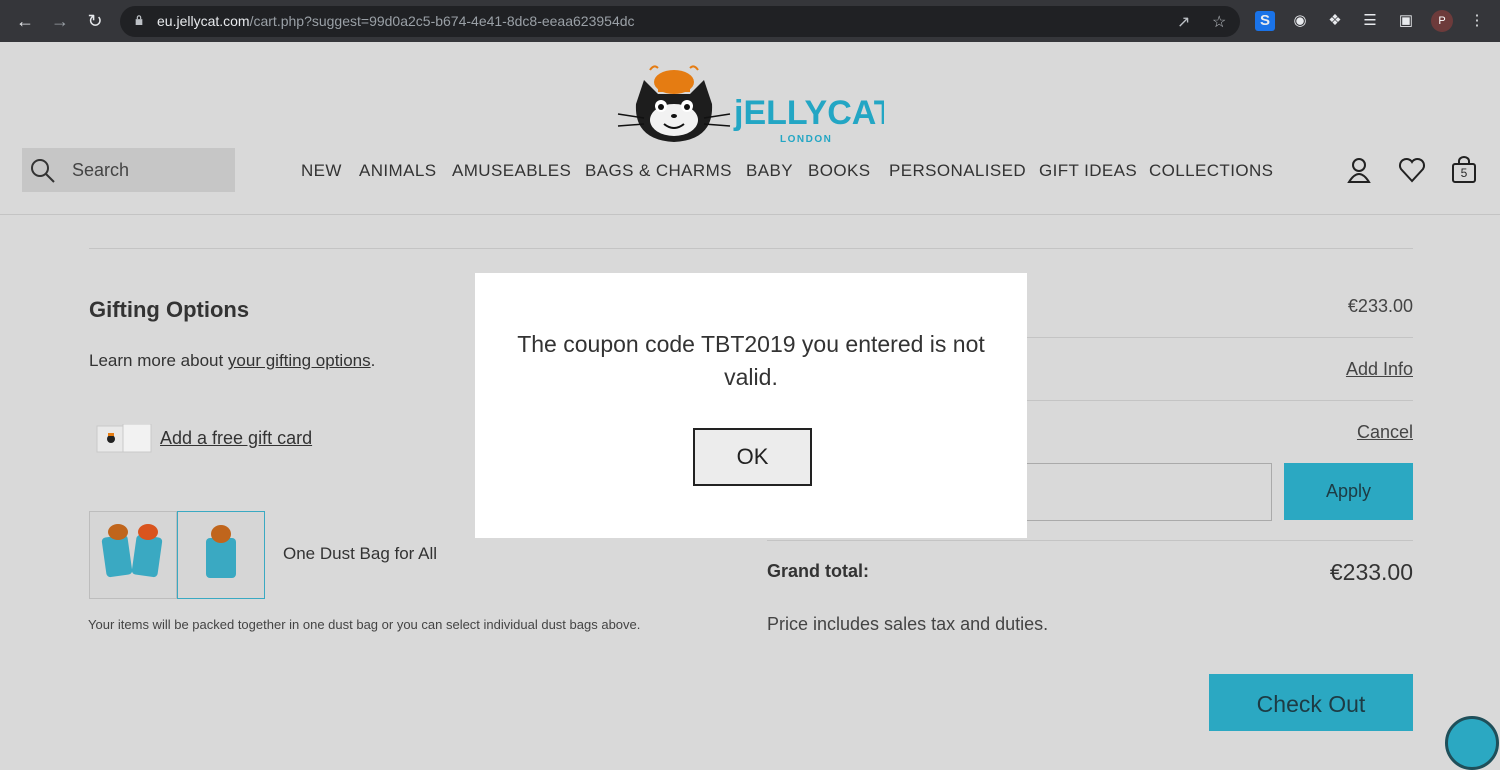 This screenshot has width=1500, height=770. I want to click on gifting-learn-more: Learn more about your gifting options., so click(232, 360).